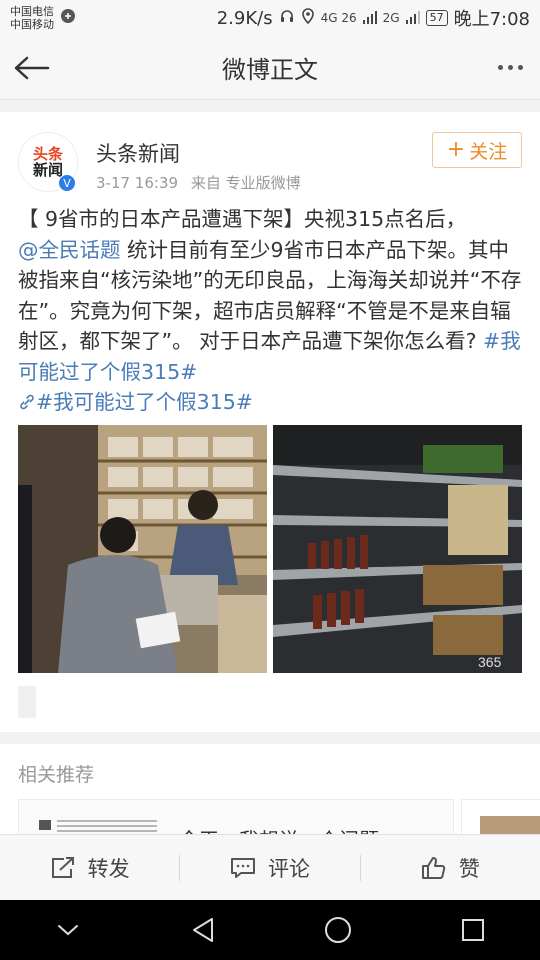  Describe the element at coordinates (32, 11) in the screenshot. I see `carrier-1: 中国电信` at that location.